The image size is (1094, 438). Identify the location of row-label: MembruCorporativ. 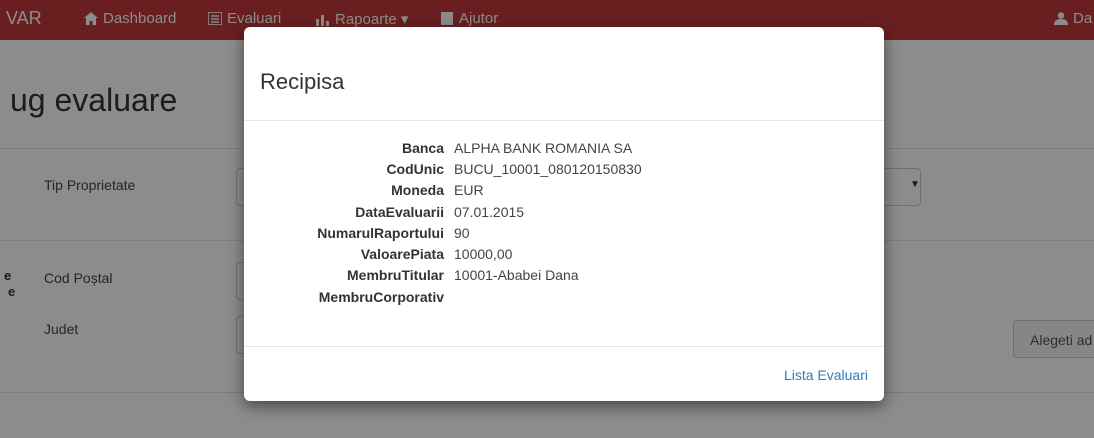
(381, 297).